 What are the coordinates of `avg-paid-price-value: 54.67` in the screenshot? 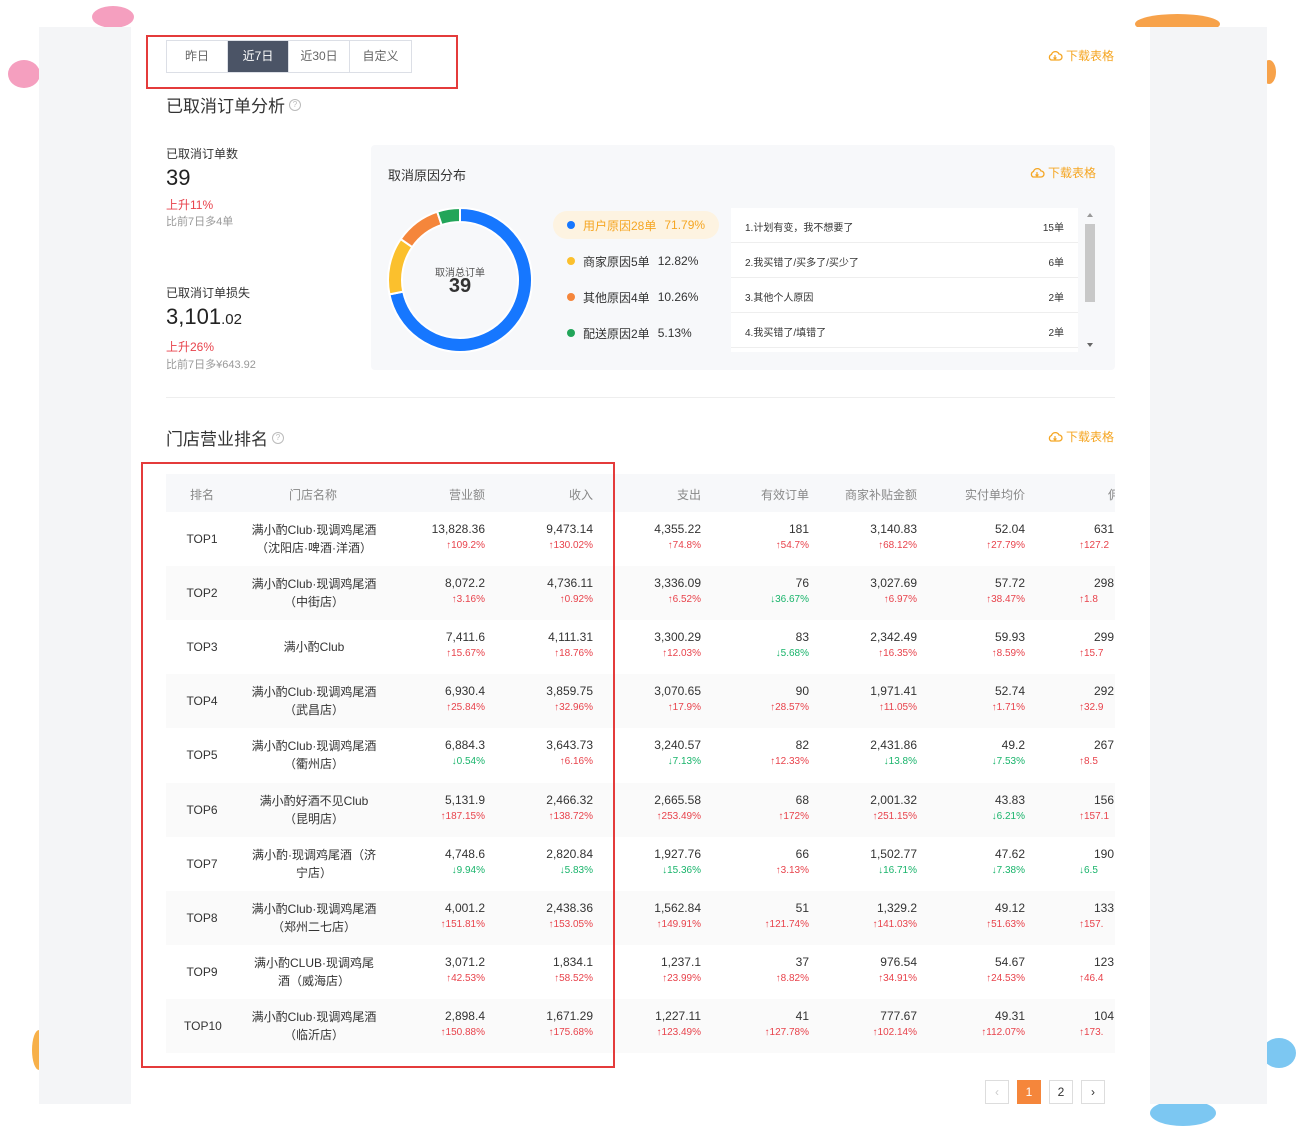 It's located at (1009, 961).